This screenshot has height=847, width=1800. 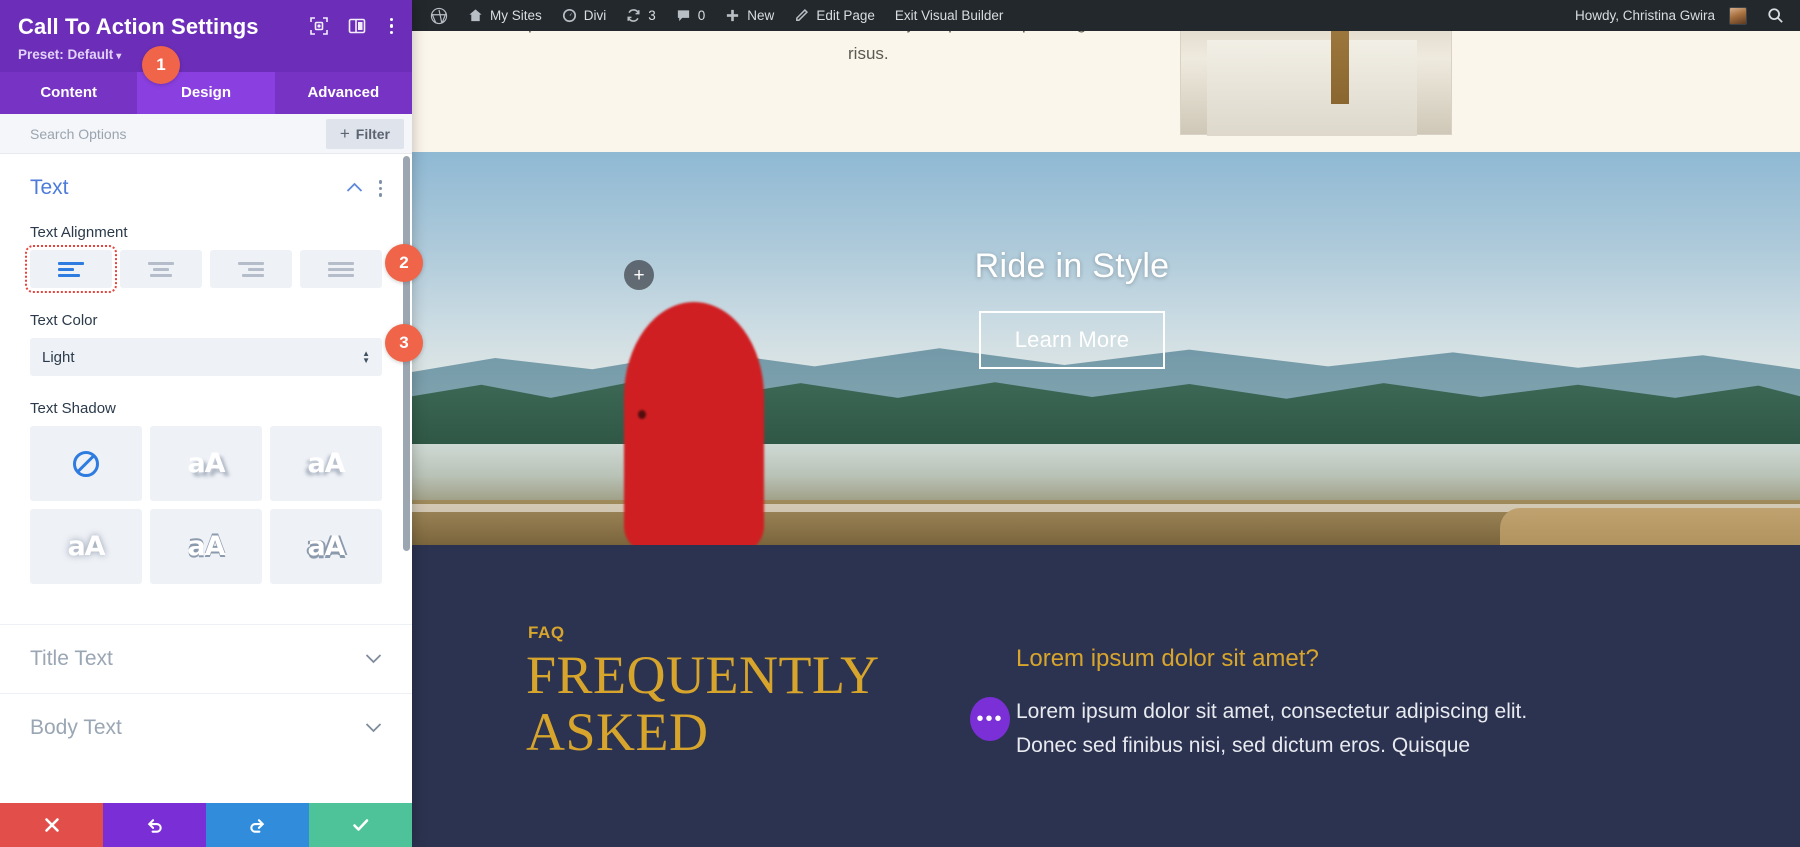 What do you see at coordinates (206, 259) in the screenshot?
I see `field-text-alignment: Text Alignment` at bounding box center [206, 259].